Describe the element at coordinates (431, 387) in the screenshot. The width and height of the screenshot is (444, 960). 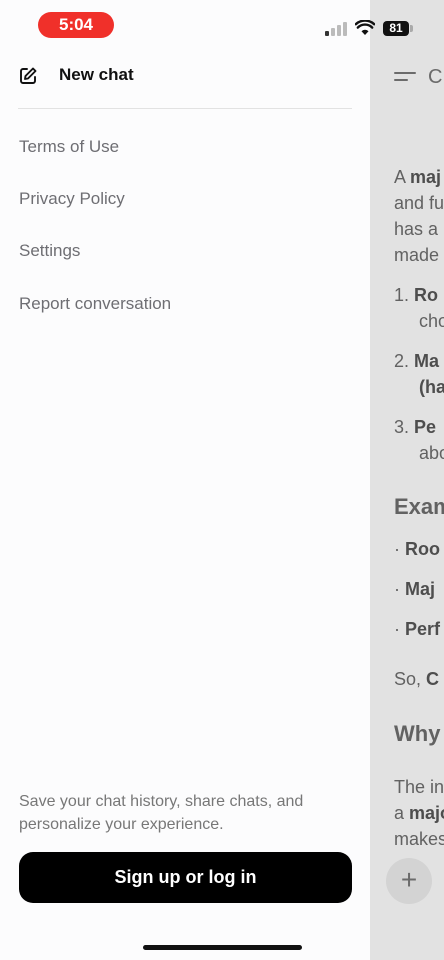
I see `list-item-continued: (ha` at that location.